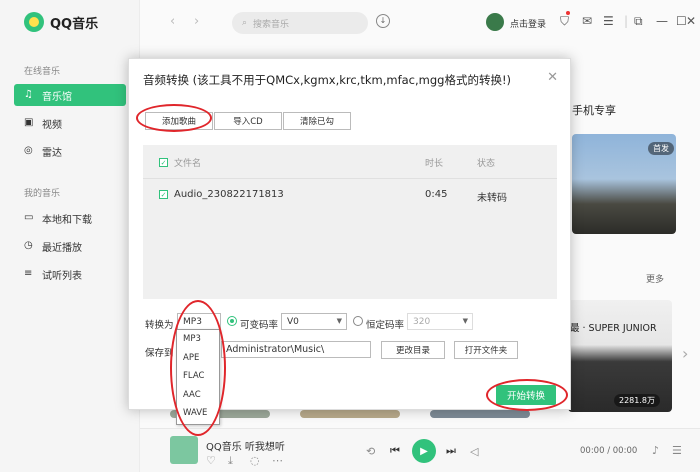 The image size is (700, 472). Describe the element at coordinates (552, 77) in the screenshot. I see `close-icon: ✕` at that location.